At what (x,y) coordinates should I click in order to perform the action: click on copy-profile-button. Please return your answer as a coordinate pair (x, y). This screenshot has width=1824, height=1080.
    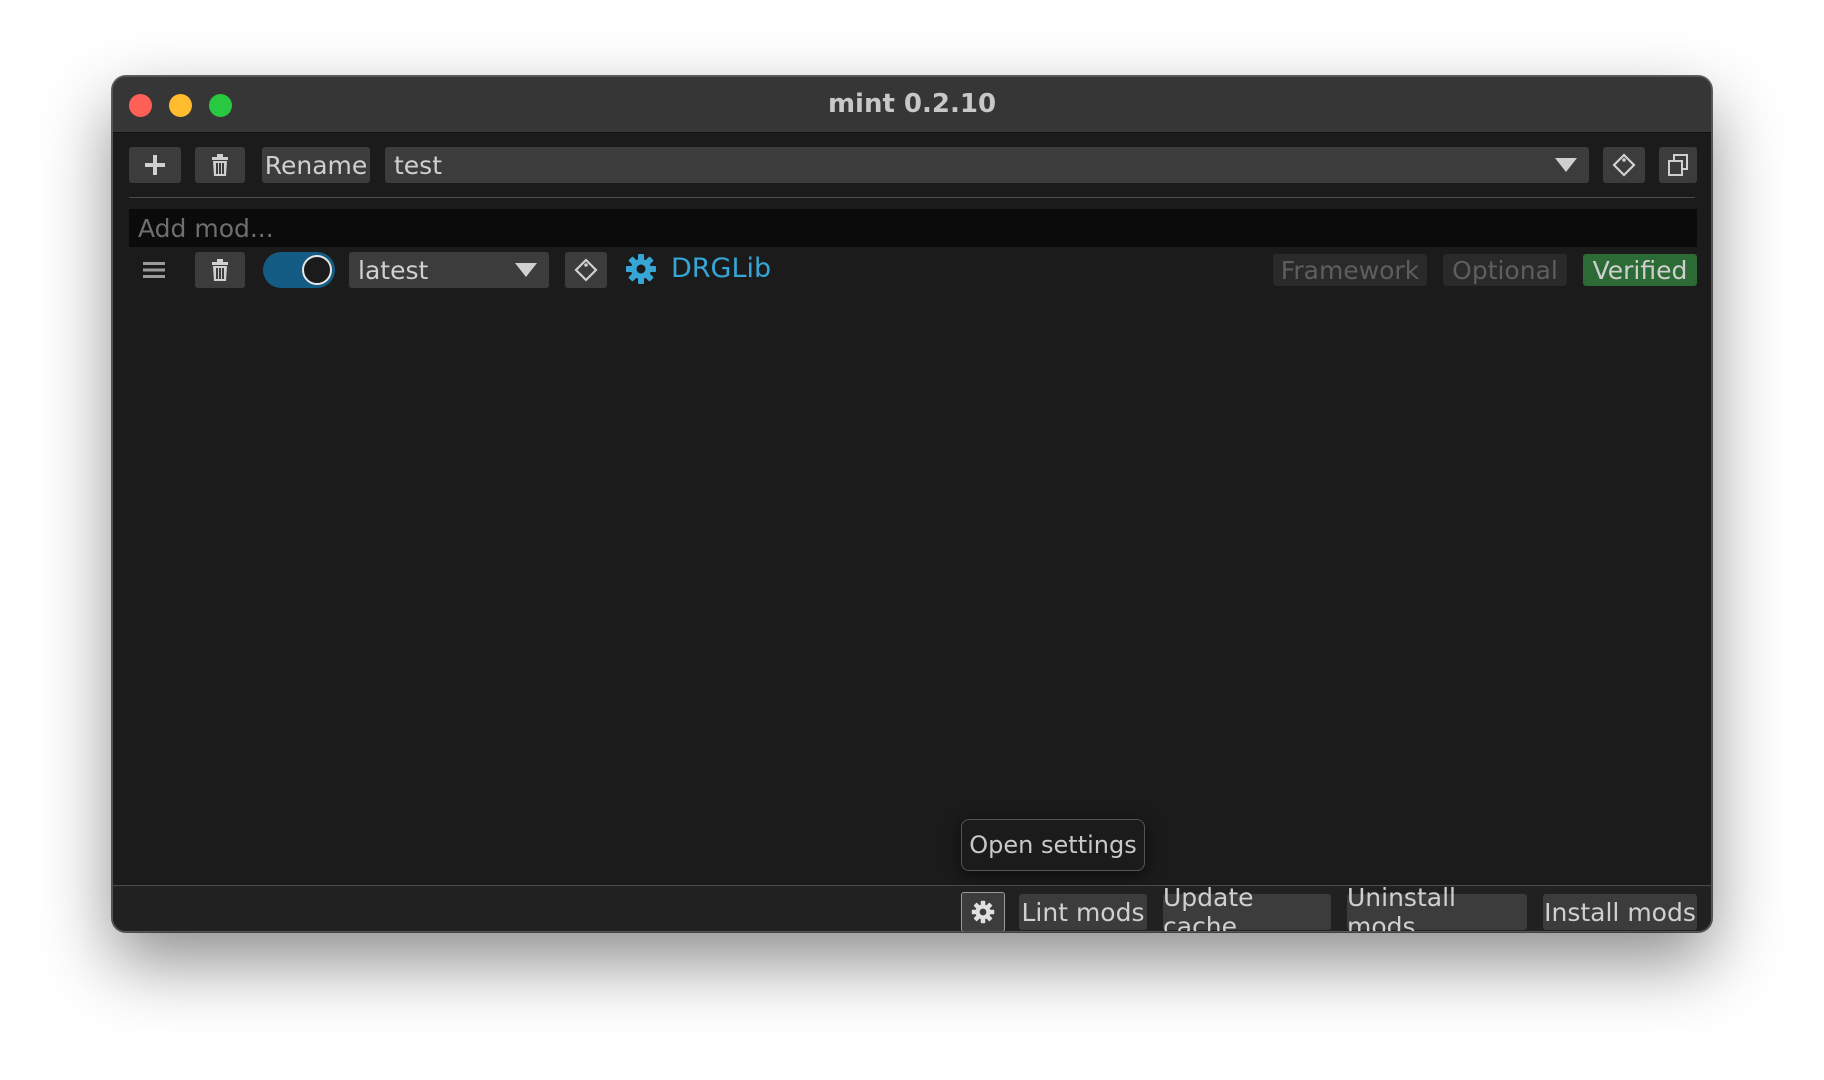
    Looking at the image, I should click on (1678, 165).